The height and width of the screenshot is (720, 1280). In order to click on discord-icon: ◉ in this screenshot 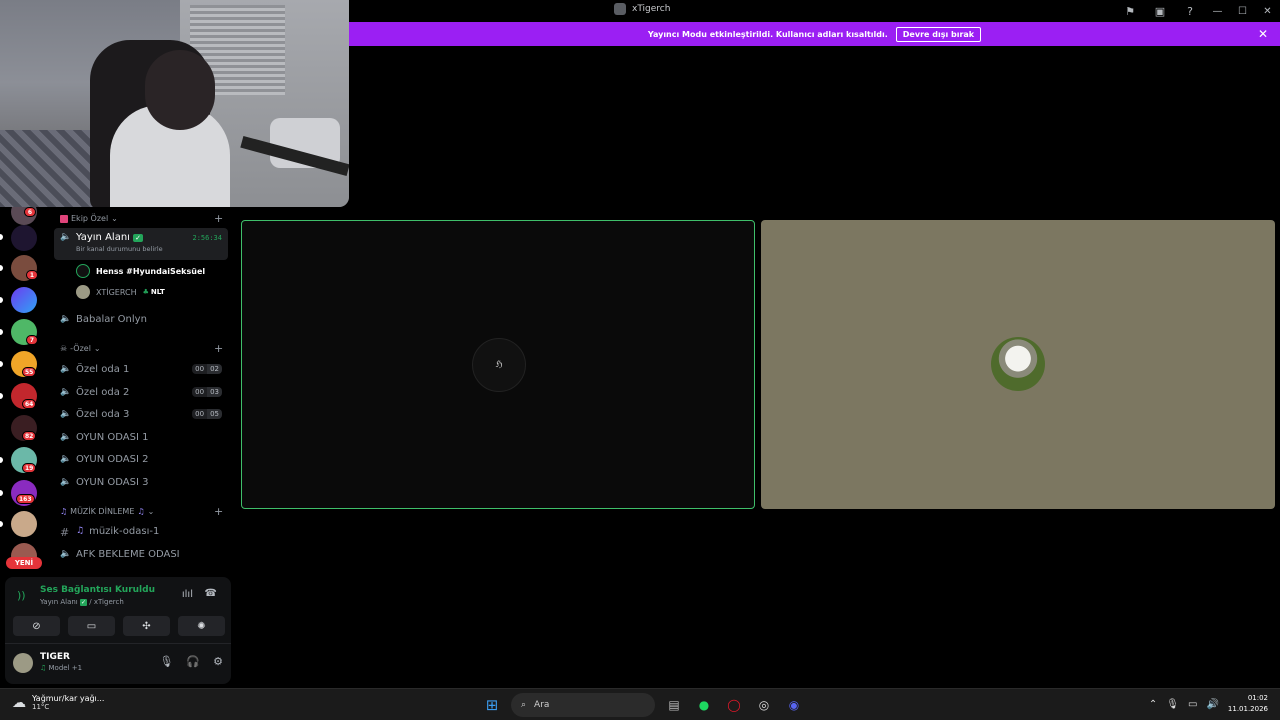, I will do `click(794, 705)`.